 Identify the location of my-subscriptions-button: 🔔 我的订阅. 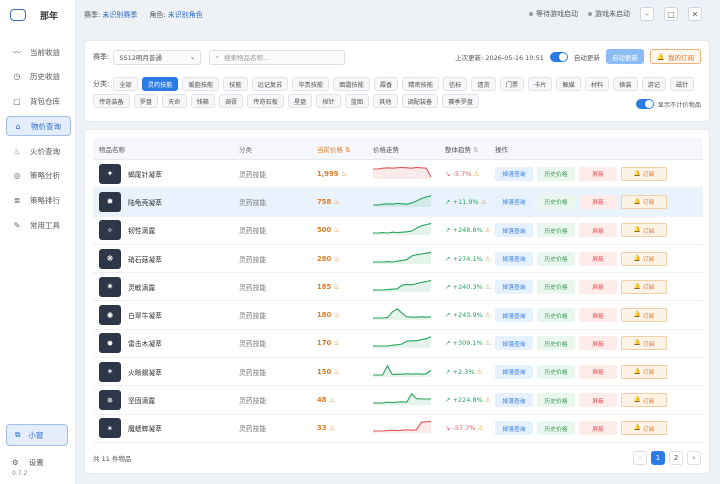
(675, 56).